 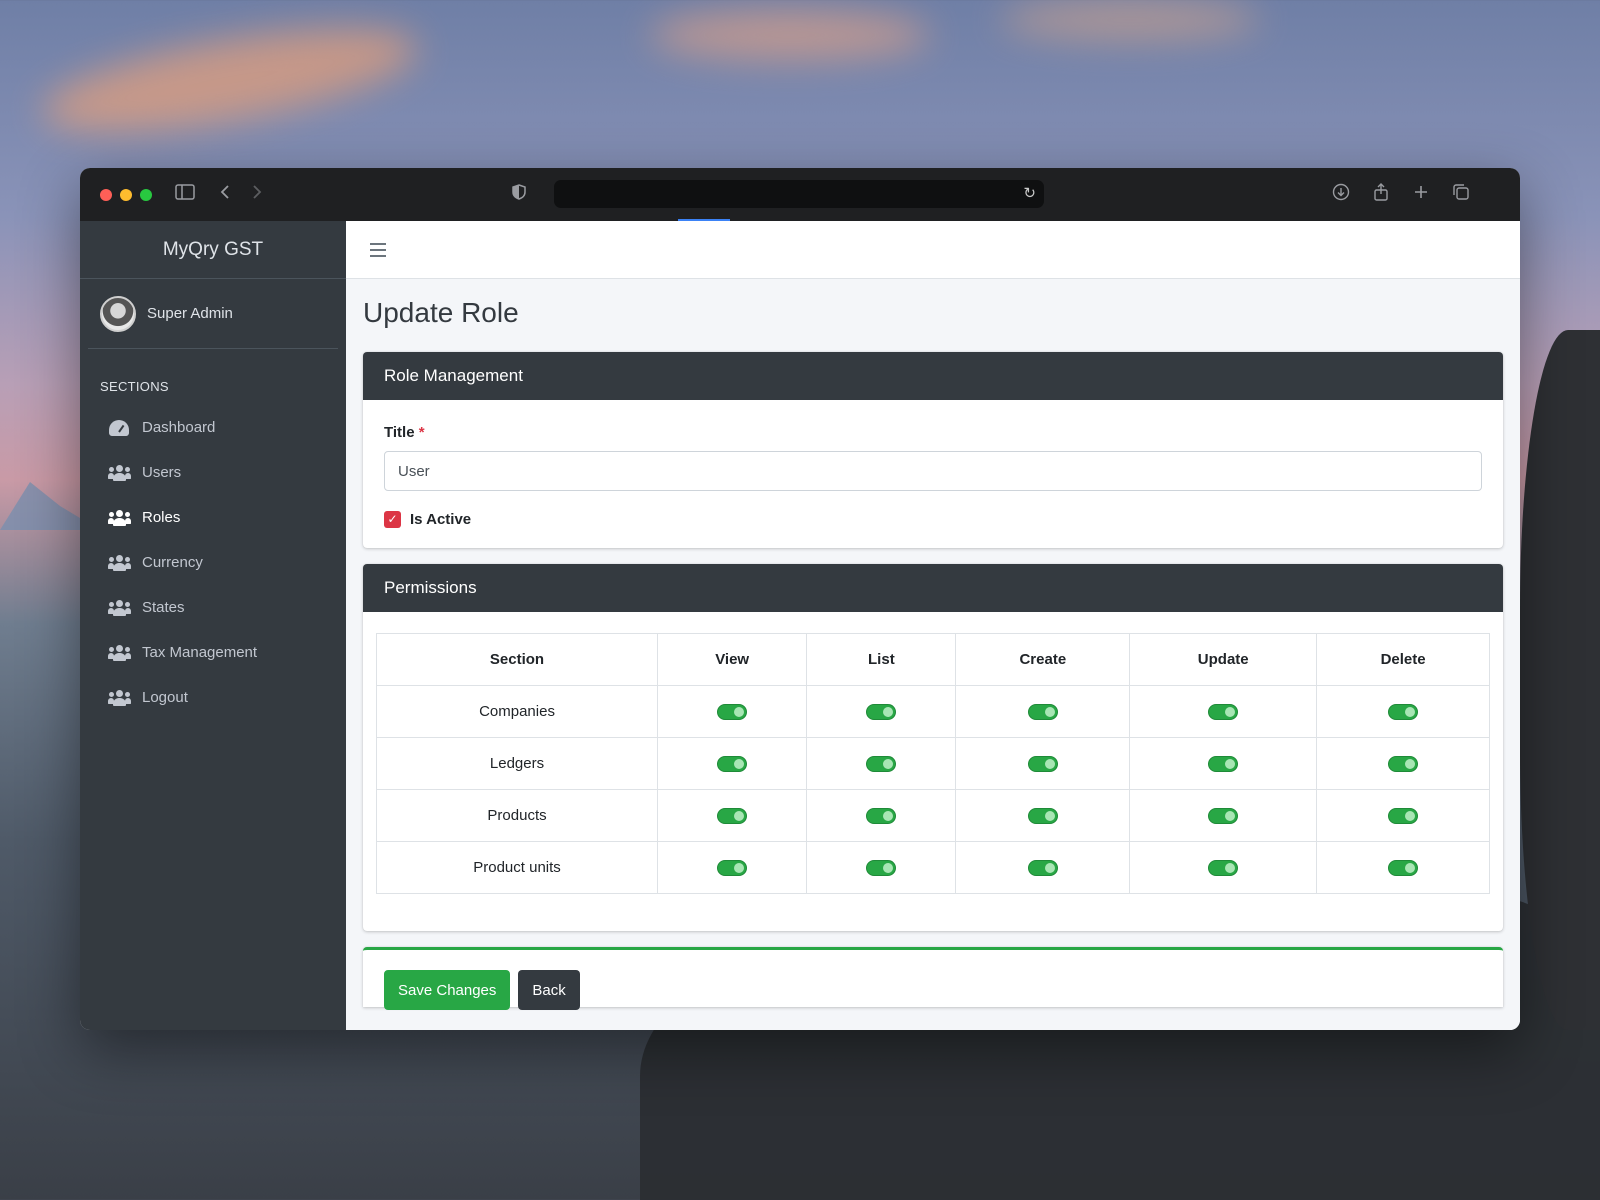 I want to click on sections-header: SECTIONS, so click(x=134, y=386).